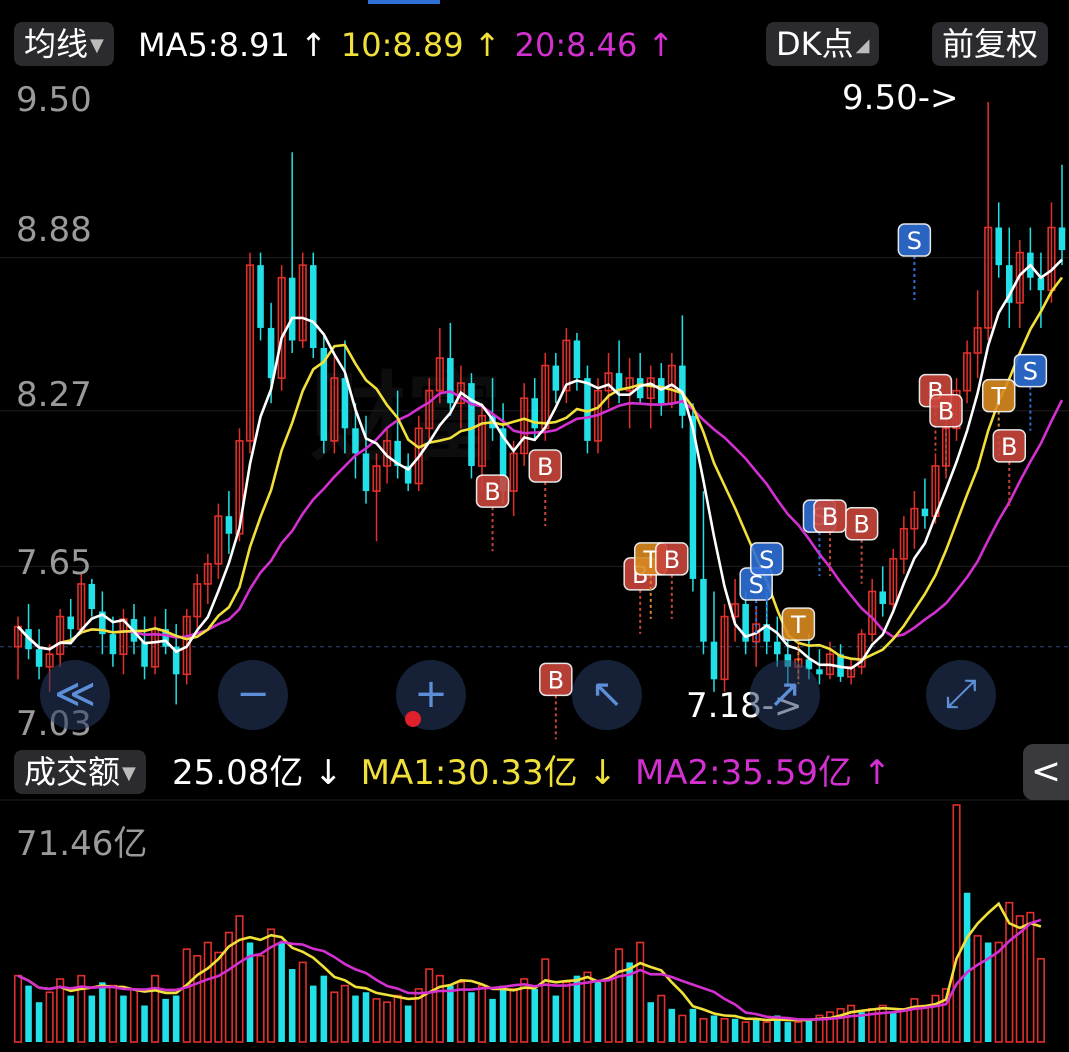 This screenshot has width=1069, height=1052. Describe the element at coordinates (54, 230) in the screenshot. I see `price-tick-8.88: 8.88` at that location.